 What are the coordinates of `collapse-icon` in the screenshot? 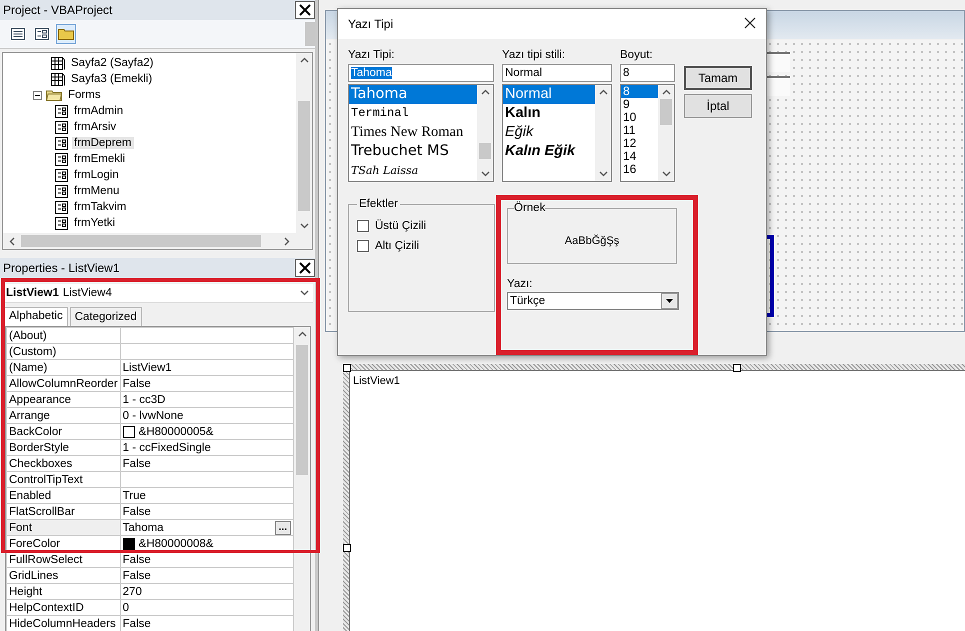 It's located at (37, 95).